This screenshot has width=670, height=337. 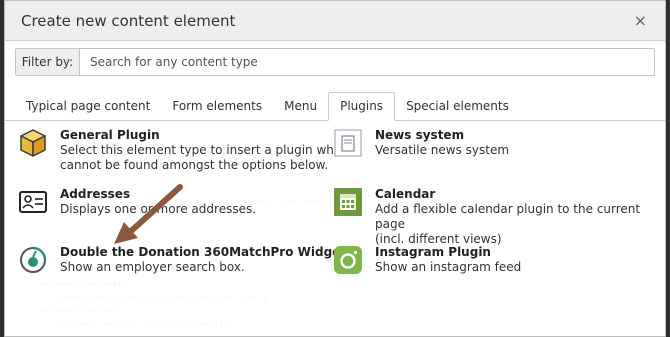 I want to click on 360matchpro-icon, so click(x=33, y=260).